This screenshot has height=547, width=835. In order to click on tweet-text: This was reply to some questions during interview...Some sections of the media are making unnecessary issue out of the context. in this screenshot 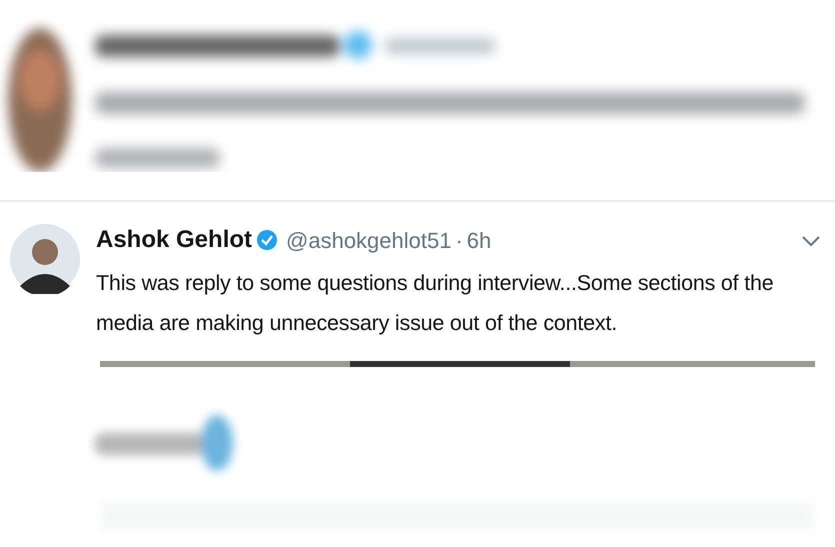, I will do `click(435, 303)`.